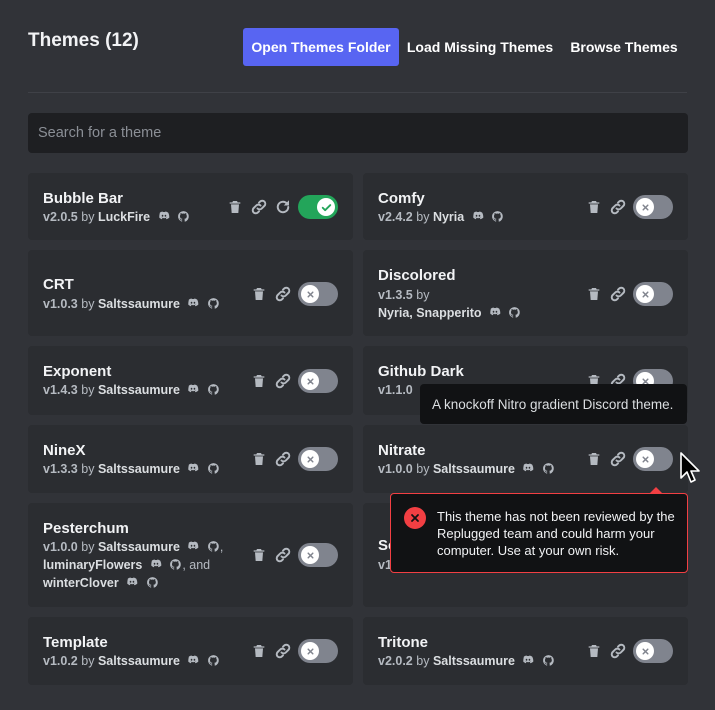 The height and width of the screenshot is (710, 715). Describe the element at coordinates (430, 313) in the screenshot. I see `theme-author: Nyria, Snapperito` at that location.